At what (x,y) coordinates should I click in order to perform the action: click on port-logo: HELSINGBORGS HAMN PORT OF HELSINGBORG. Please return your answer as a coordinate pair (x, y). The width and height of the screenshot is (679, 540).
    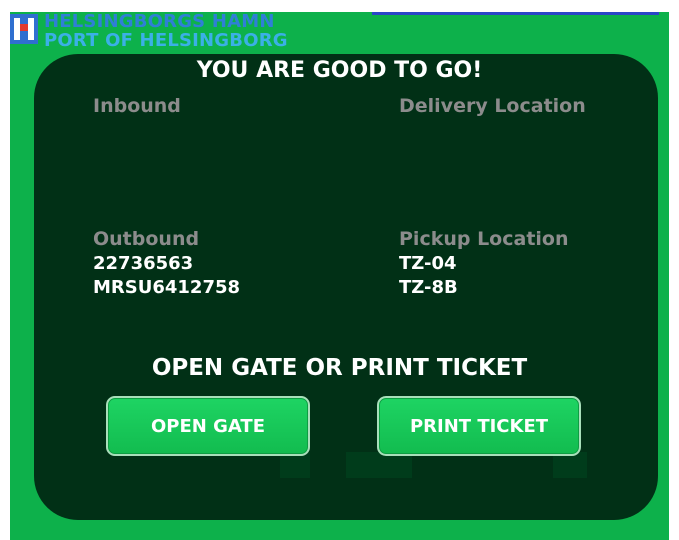
    Looking at the image, I should click on (149, 31).